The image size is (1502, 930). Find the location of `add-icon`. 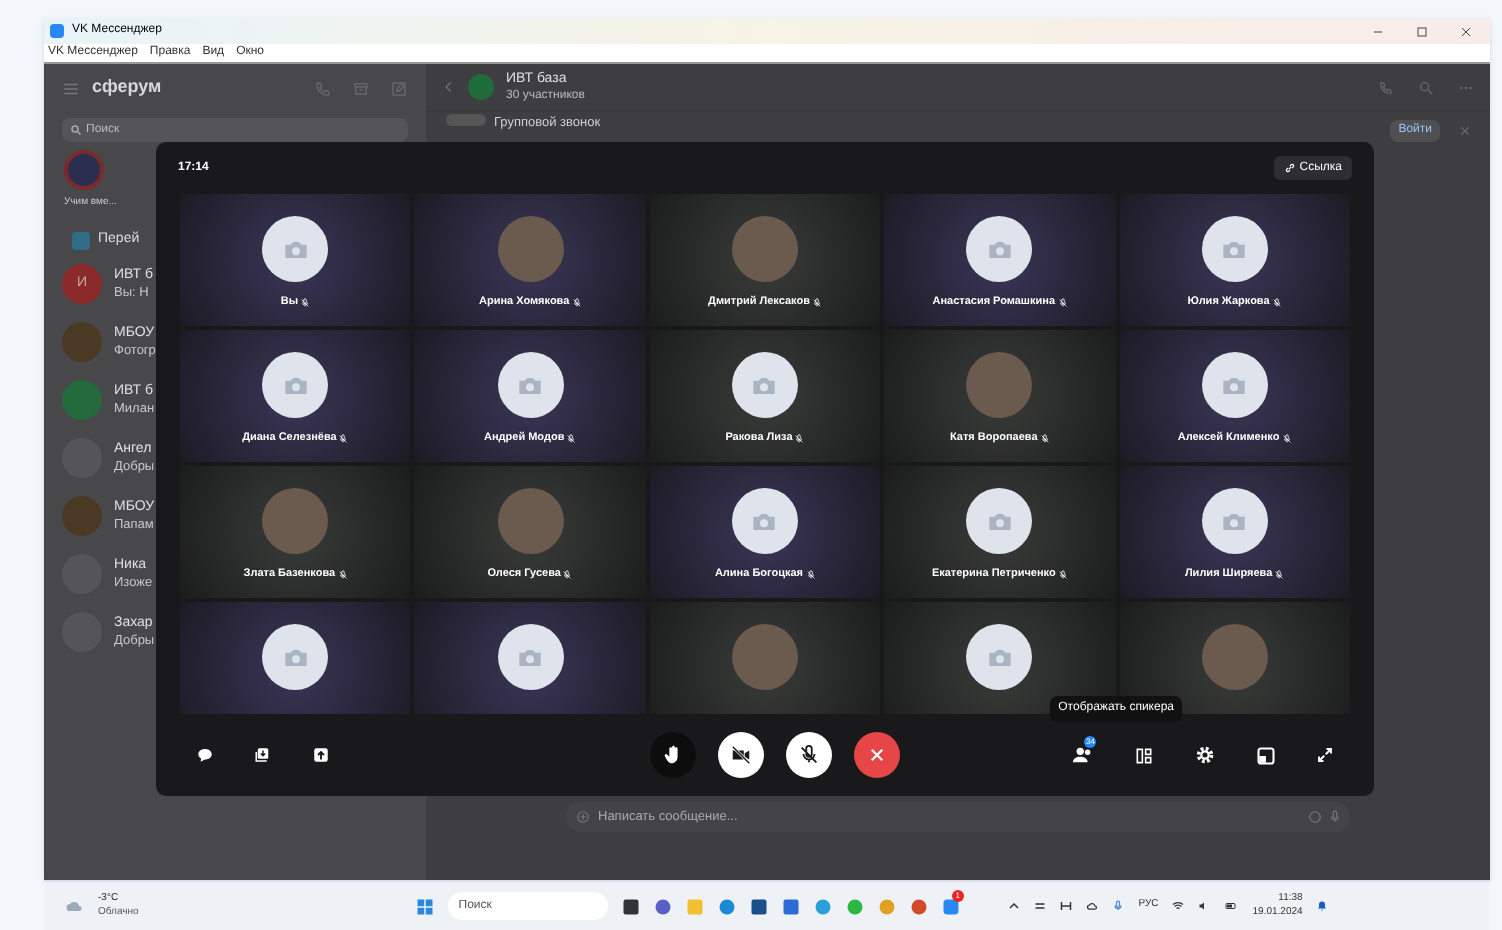

add-icon is located at coordinates (583, 817).